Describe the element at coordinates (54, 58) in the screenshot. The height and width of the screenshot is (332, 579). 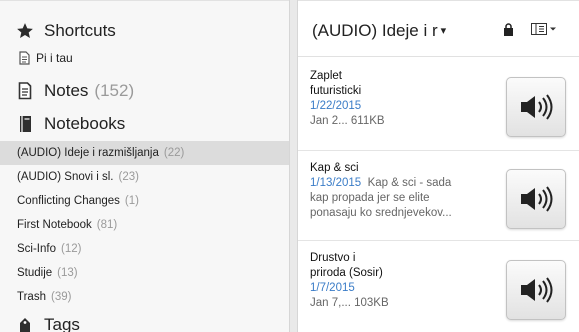
I see `shortcut-item-label: Pi i tau` at that location.